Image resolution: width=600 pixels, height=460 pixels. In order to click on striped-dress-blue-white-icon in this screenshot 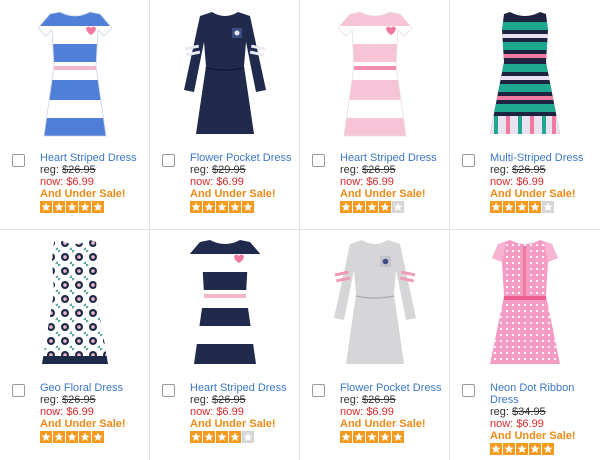, I will do `click(75, 74)`.